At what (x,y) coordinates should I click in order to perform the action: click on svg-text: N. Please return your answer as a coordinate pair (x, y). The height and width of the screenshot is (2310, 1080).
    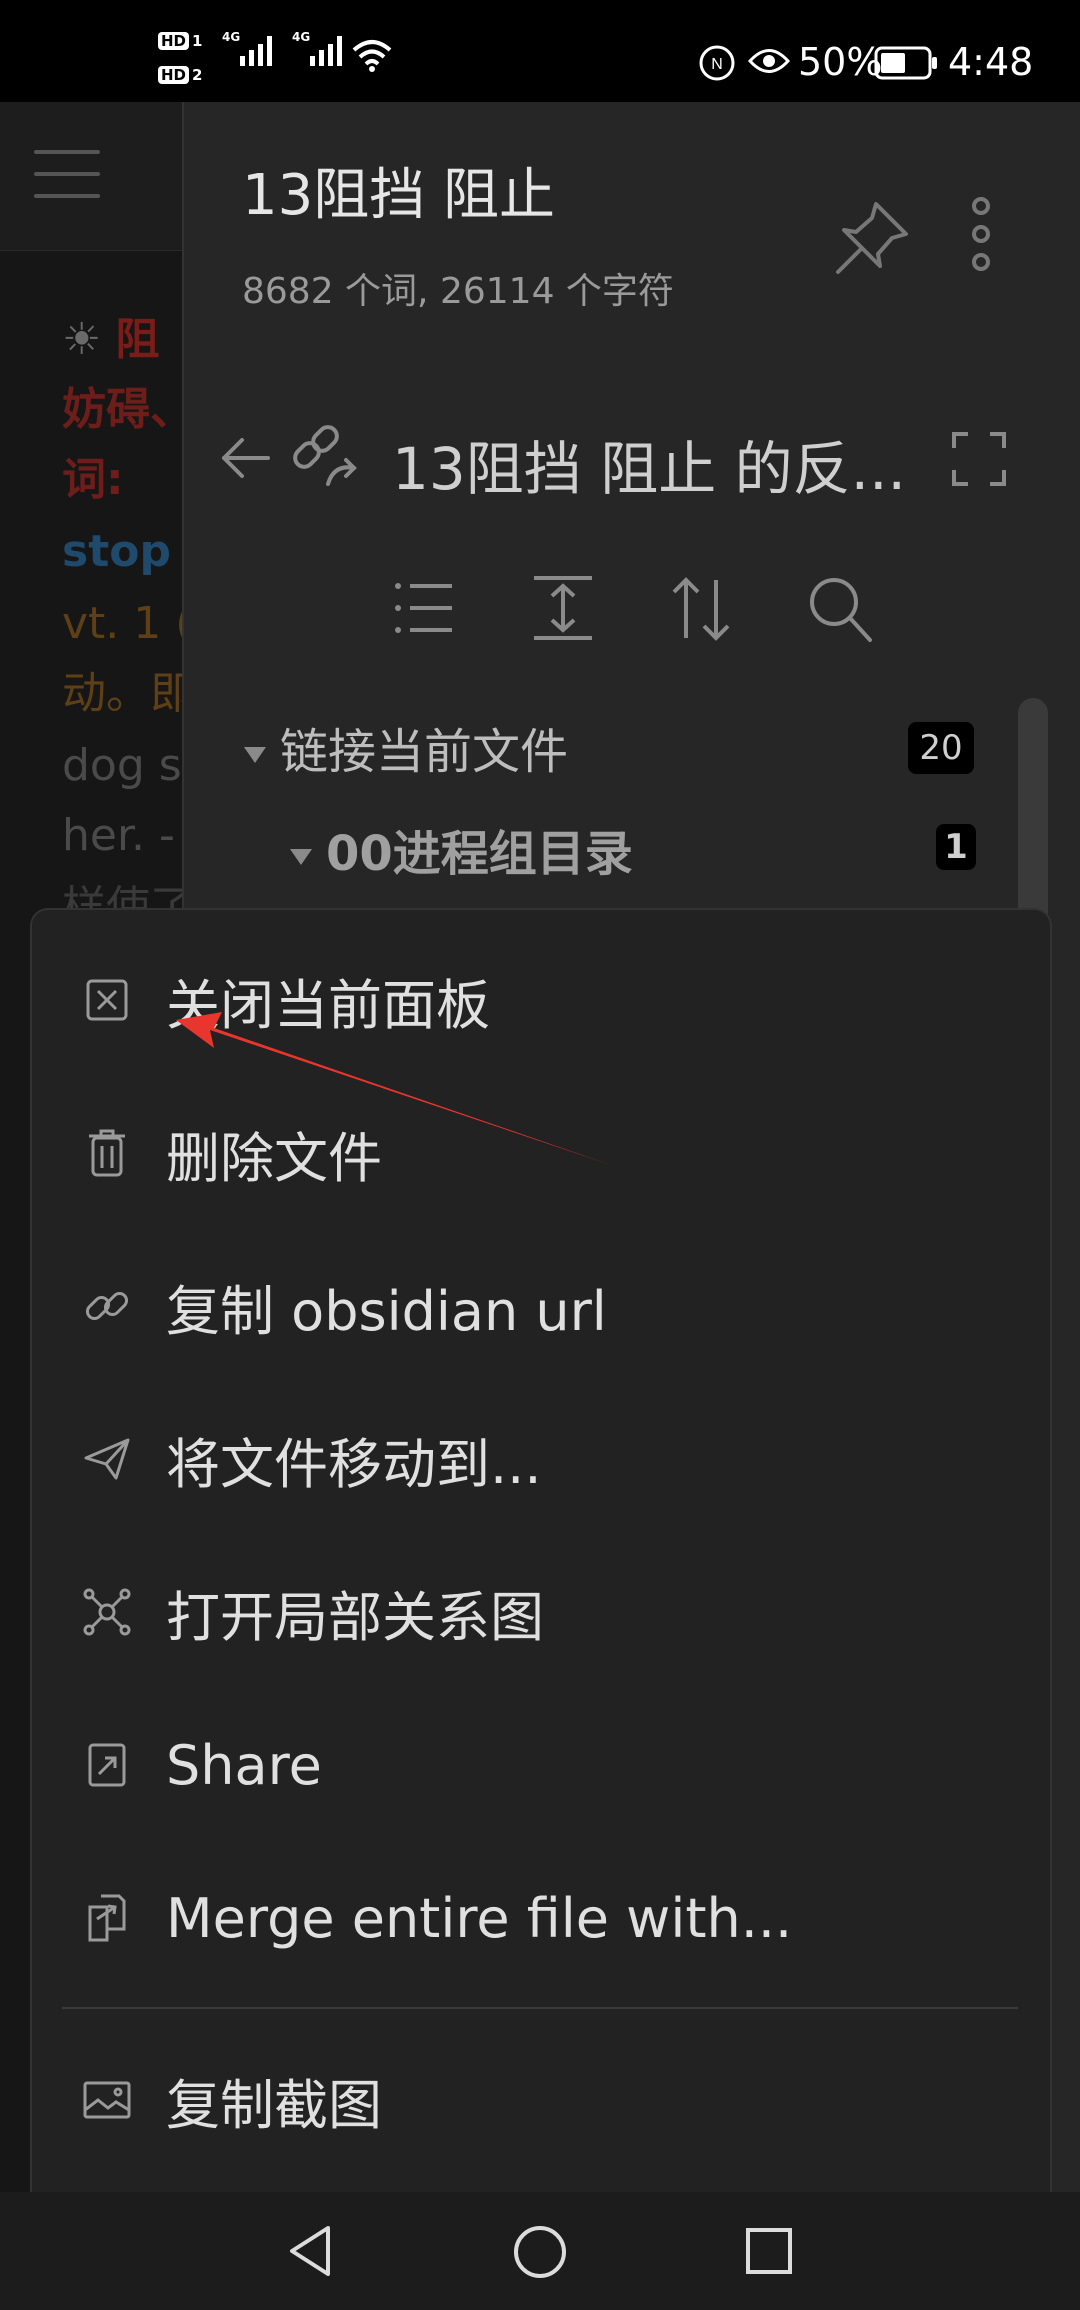
    Looking at the image, I should click on (717, 64).